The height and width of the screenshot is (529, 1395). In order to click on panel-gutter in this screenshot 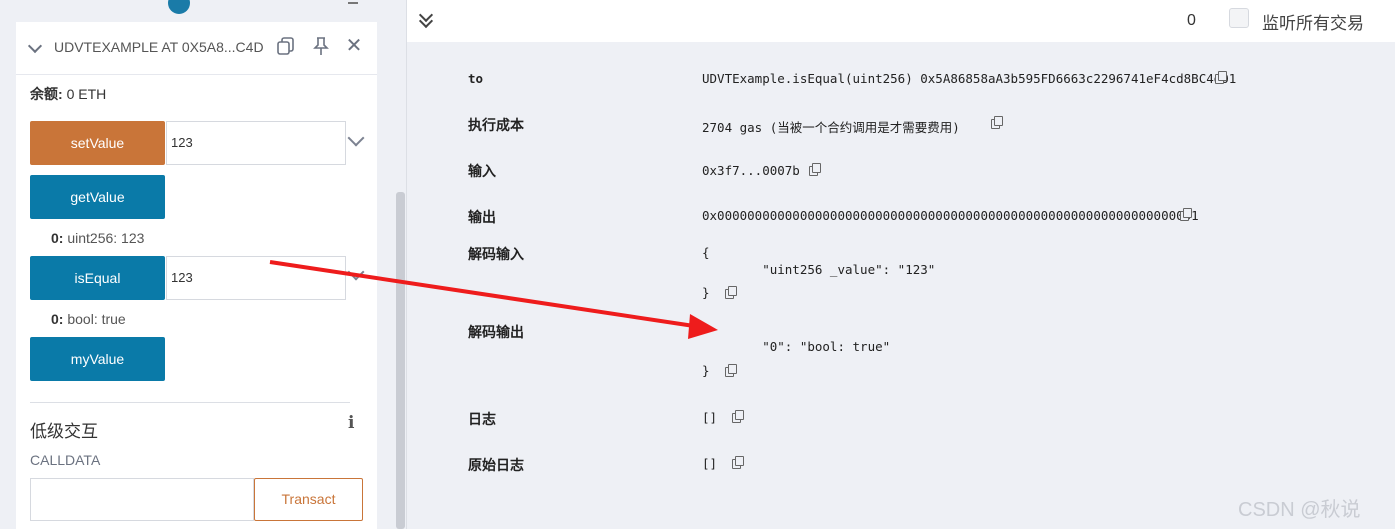, I will do `click(8, 275)`.